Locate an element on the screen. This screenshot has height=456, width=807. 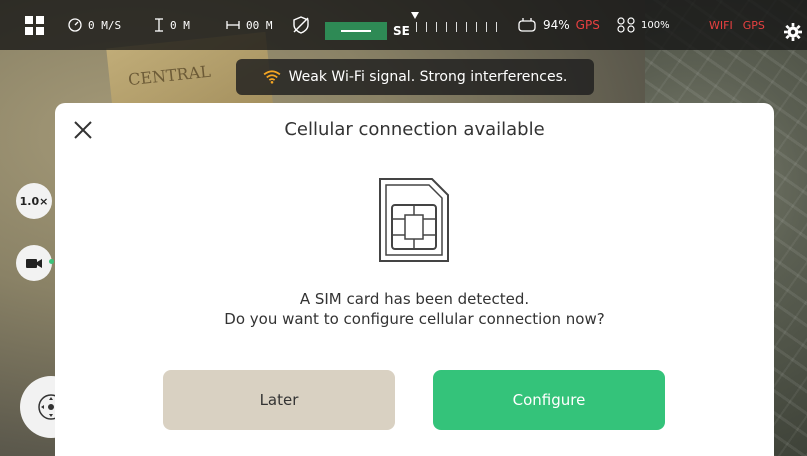
compass-ticks is located at coordinates (456, 27).